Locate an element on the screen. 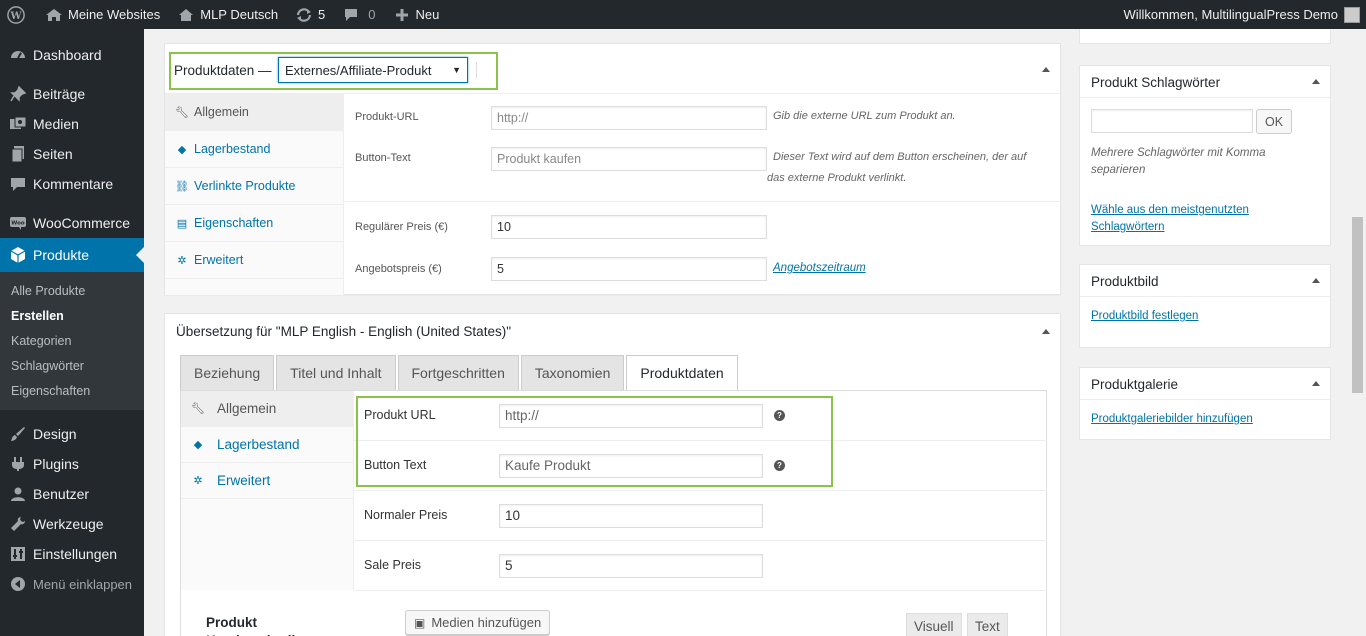 The image size is (1366, 636). set-product-image-link: Produktbild festlegen is located at coordinates (1144, 316).